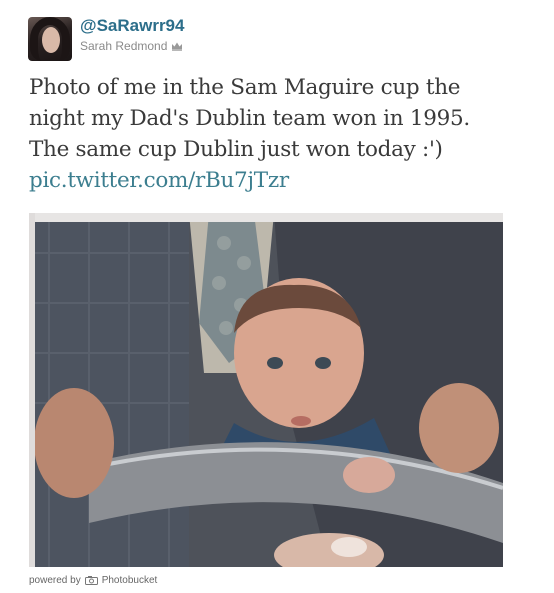 This screenshot has width=554, height=593. I want to click on tweet-text-line: The same cup Dublin just won today :'), so click(236, 149).